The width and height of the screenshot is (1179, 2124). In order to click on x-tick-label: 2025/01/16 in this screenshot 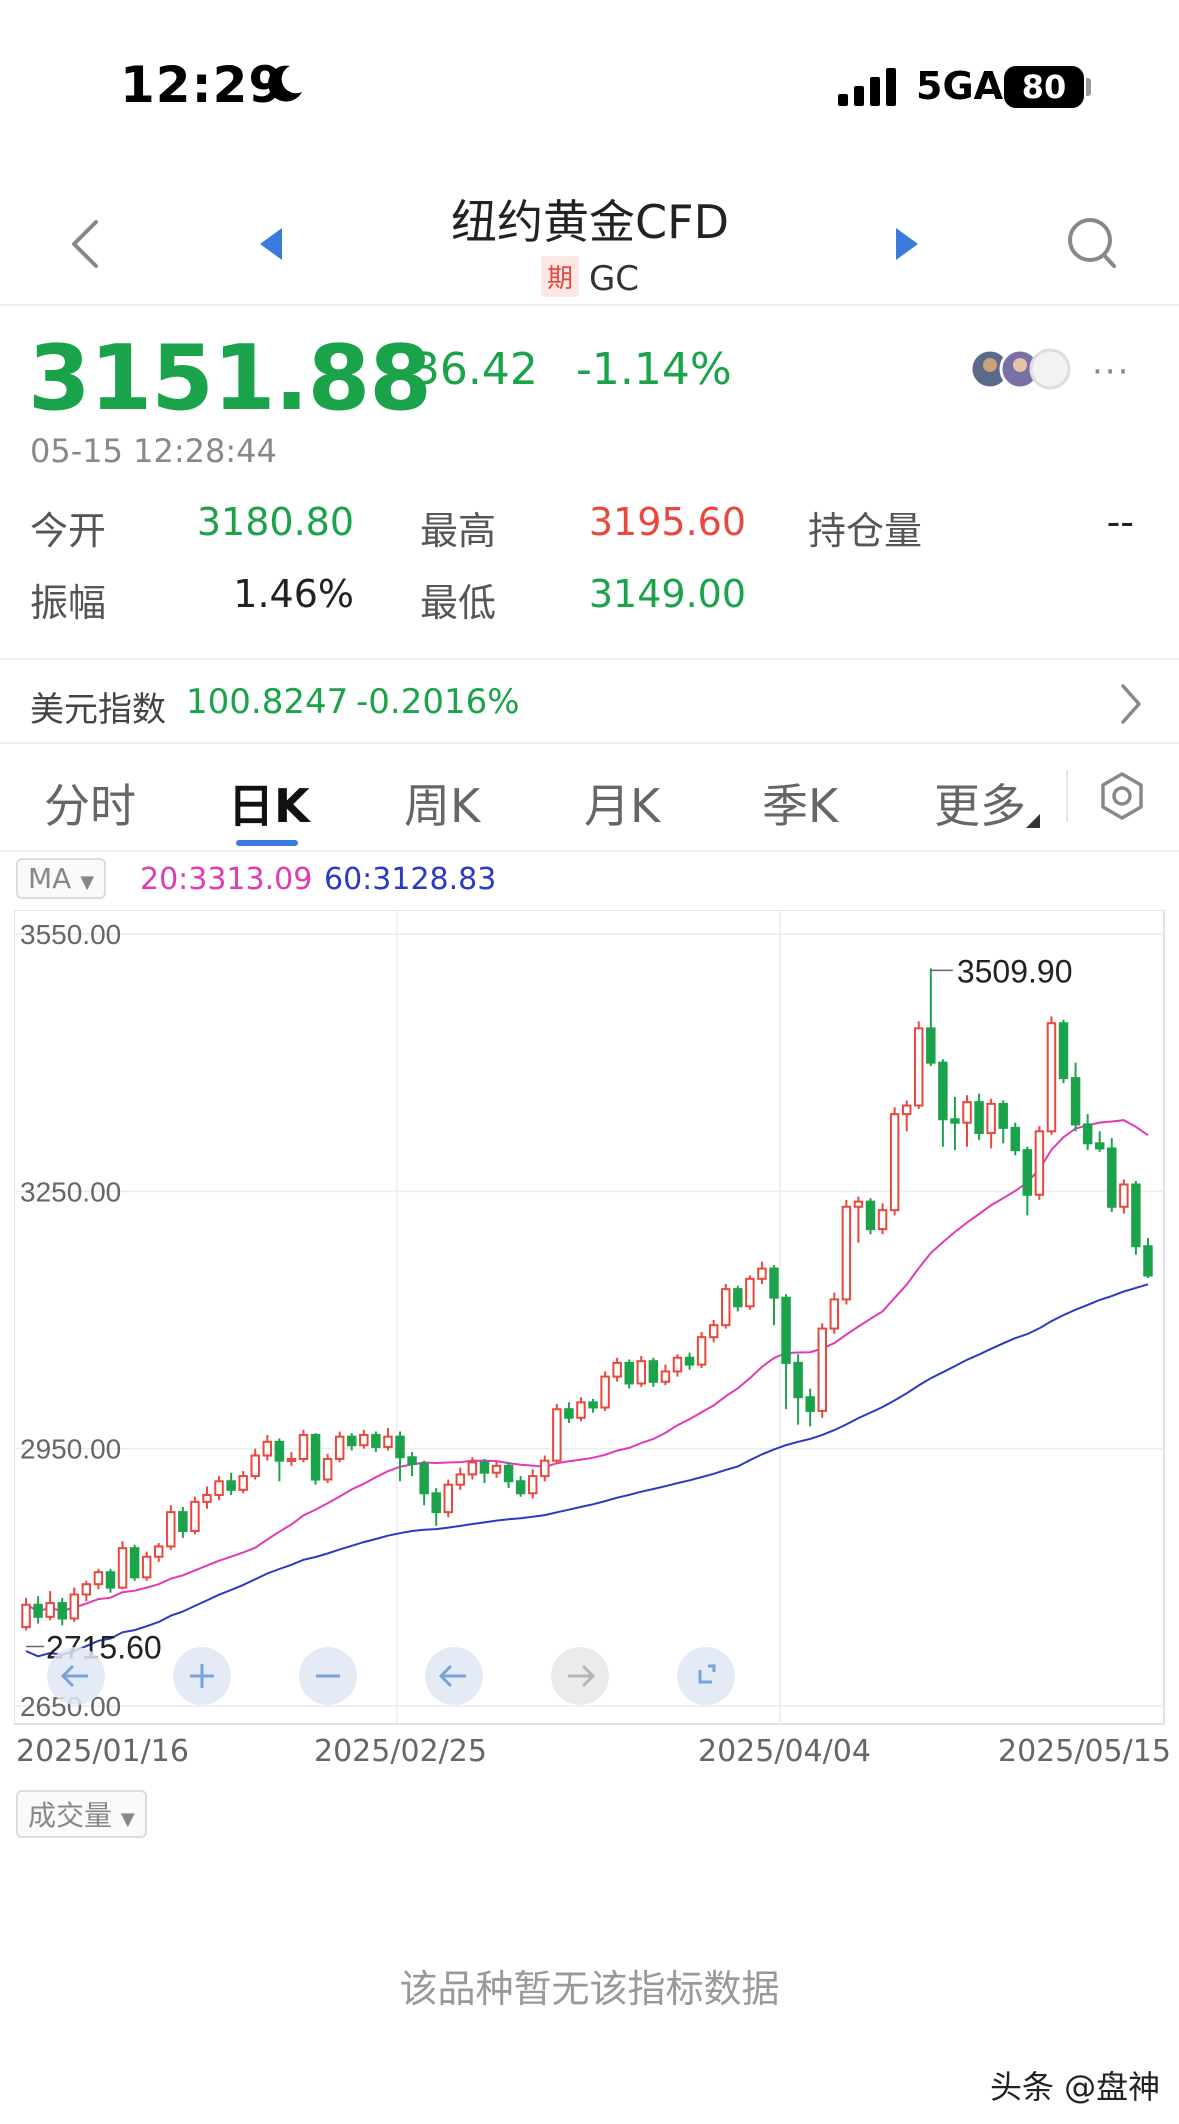, I will do `click(102, 1751)`.